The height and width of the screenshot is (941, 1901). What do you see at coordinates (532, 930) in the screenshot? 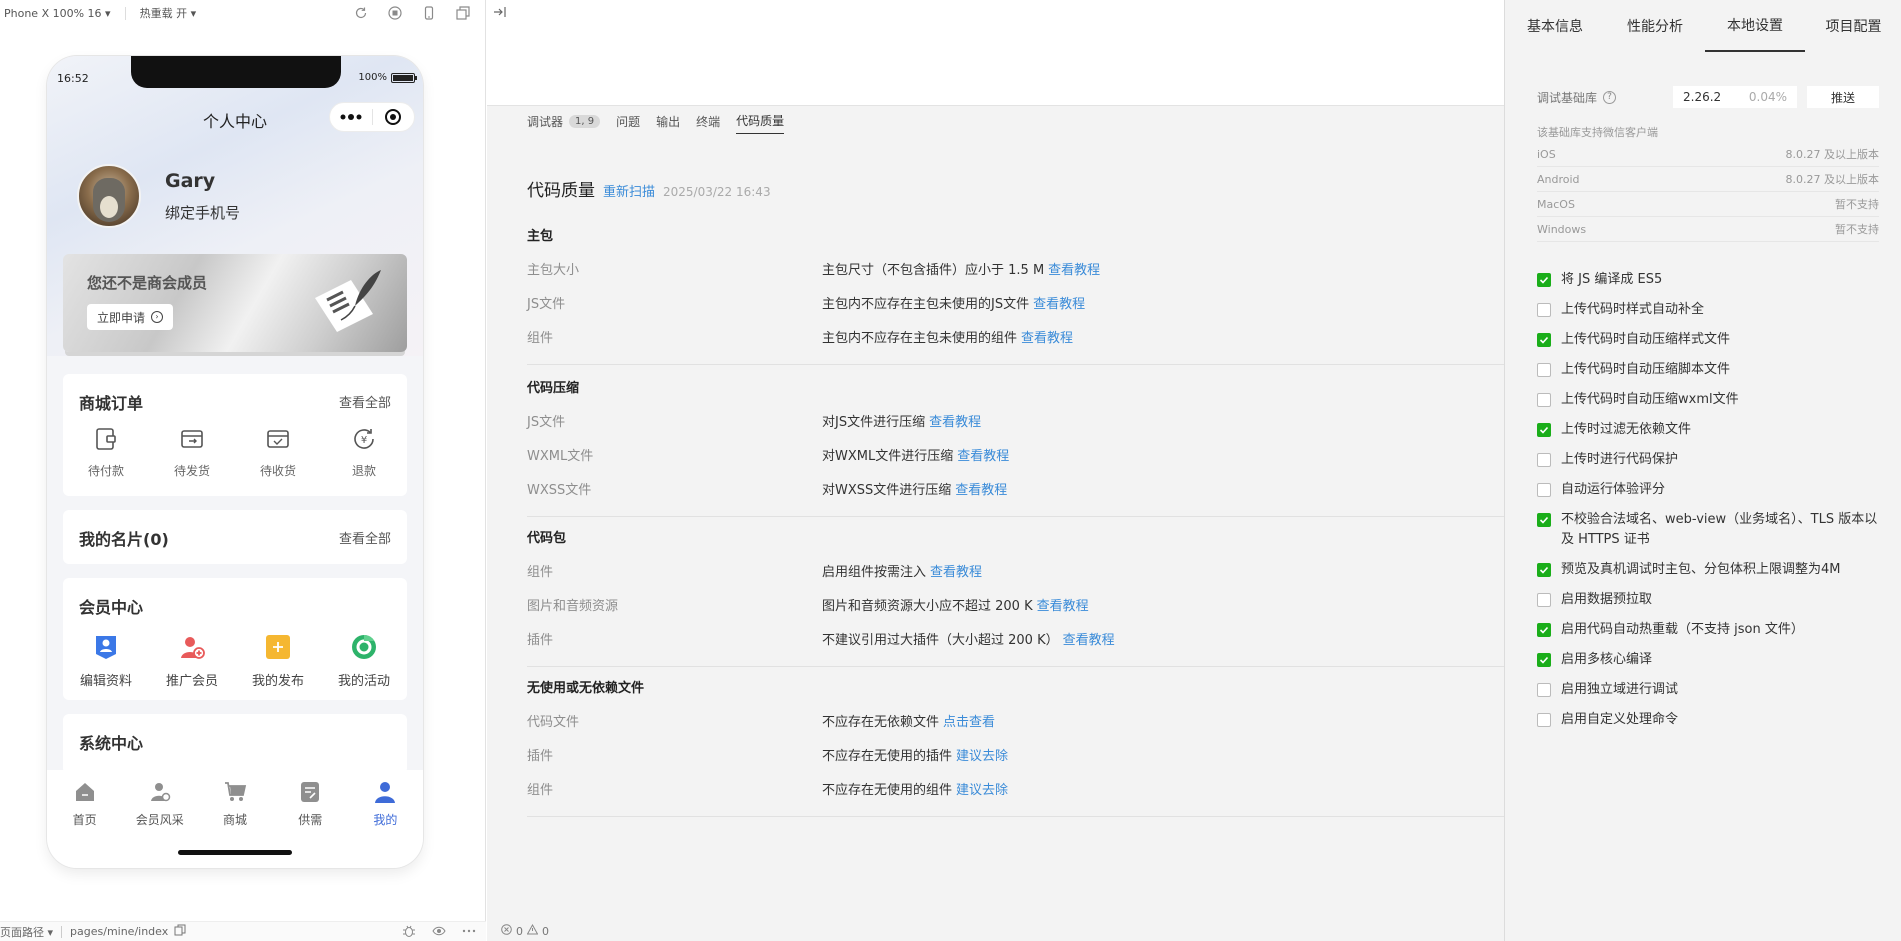
I see `warning-icon` at bounding box center [532, 930].